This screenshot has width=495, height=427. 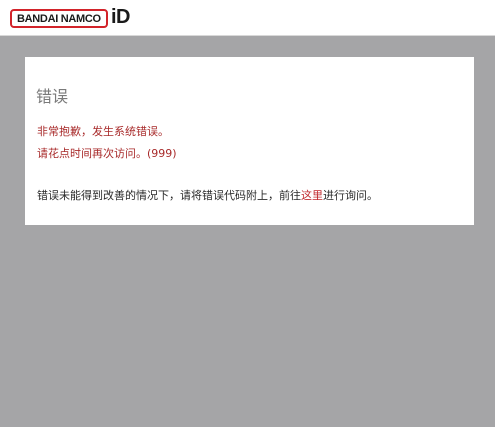 I want to click on help-message: 错误未能得到改善的情况下，请将错误代码附上，前往这里进行询问。, so click(x=207, y=195).